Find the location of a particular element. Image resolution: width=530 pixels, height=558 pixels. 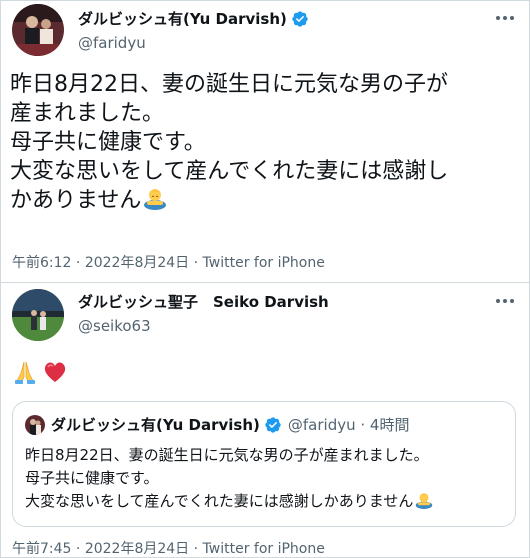

quoted-text-line: 昨日8月22日、妻の誕生日に元気な男の子が産まれました。 is located at coordinates (227, 455).